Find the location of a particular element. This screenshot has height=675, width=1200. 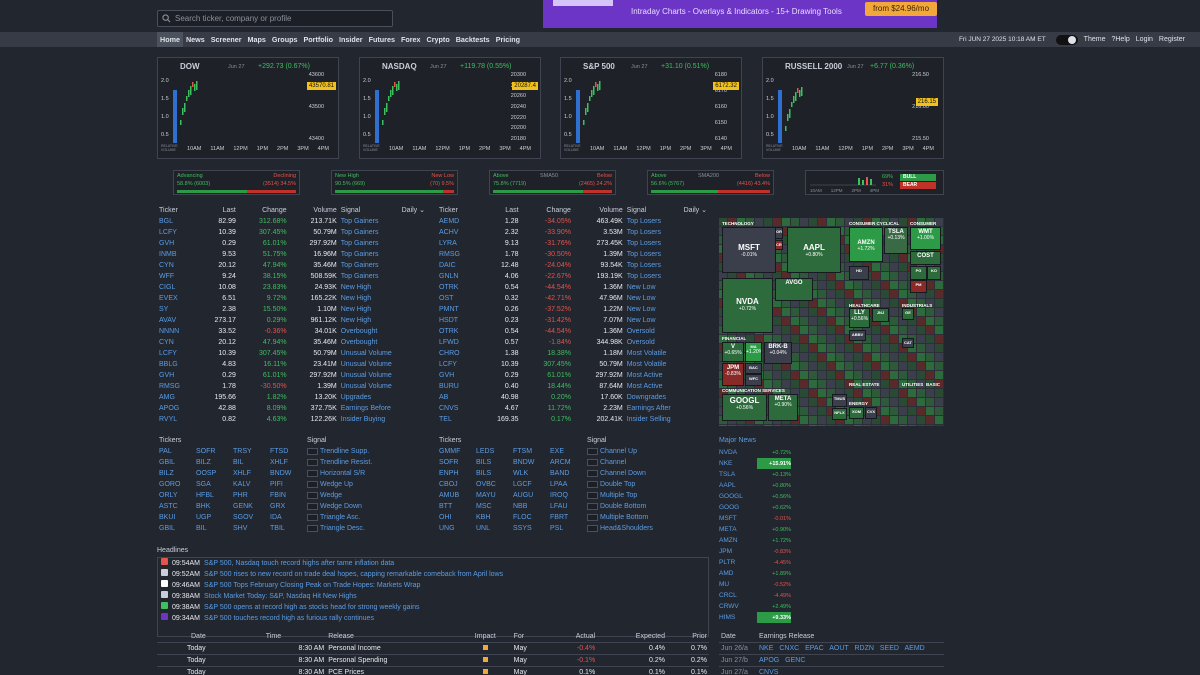

table-row: DAIC 12.48 -24.04% 93.54K Top Losers is located at coordinates (573, 265).